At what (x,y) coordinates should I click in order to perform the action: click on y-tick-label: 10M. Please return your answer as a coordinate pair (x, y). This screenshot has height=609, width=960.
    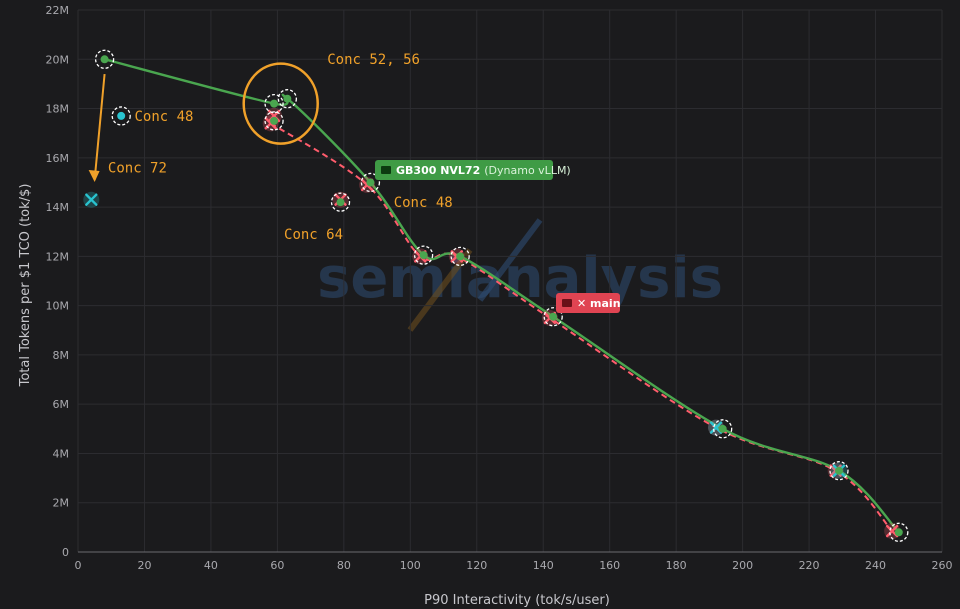
    Looking at the image, I should click on (58, 306).